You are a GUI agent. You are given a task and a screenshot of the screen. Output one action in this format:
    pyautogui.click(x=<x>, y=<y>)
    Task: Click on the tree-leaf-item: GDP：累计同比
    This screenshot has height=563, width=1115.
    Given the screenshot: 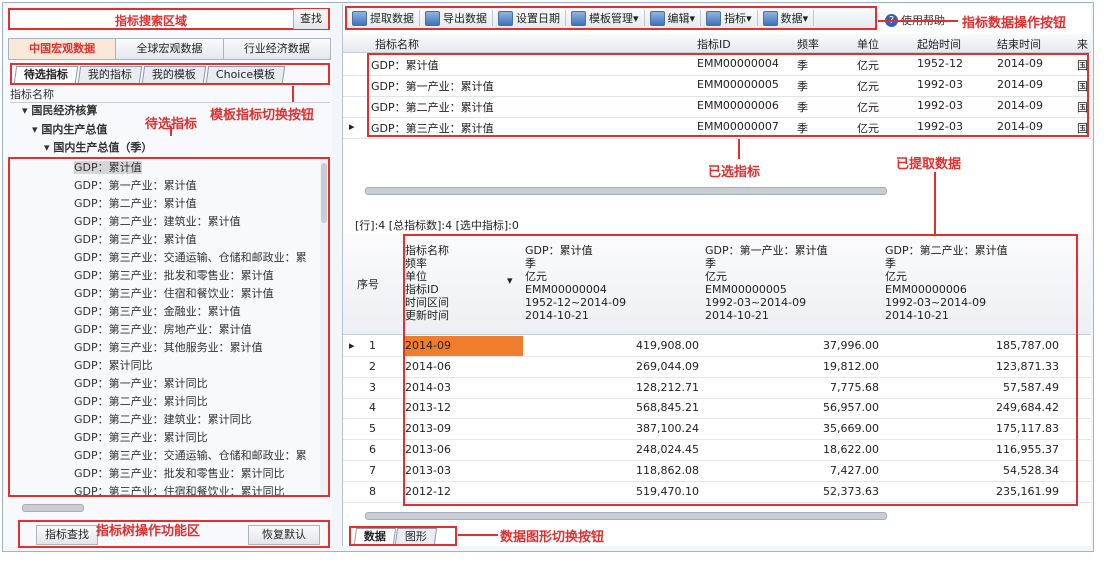 What is the action you would take?
    pyautogui.click(x=169, y=366)
    